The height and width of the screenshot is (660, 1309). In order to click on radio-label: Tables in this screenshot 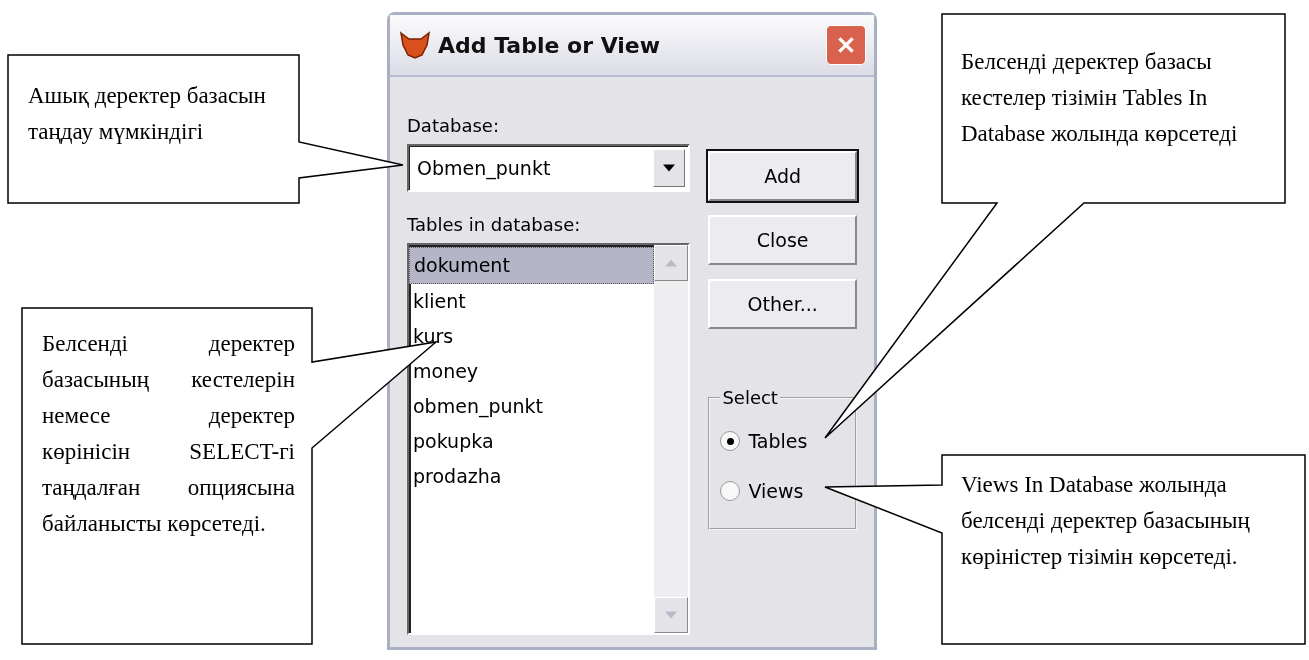, I will do `click(778, 441)`.